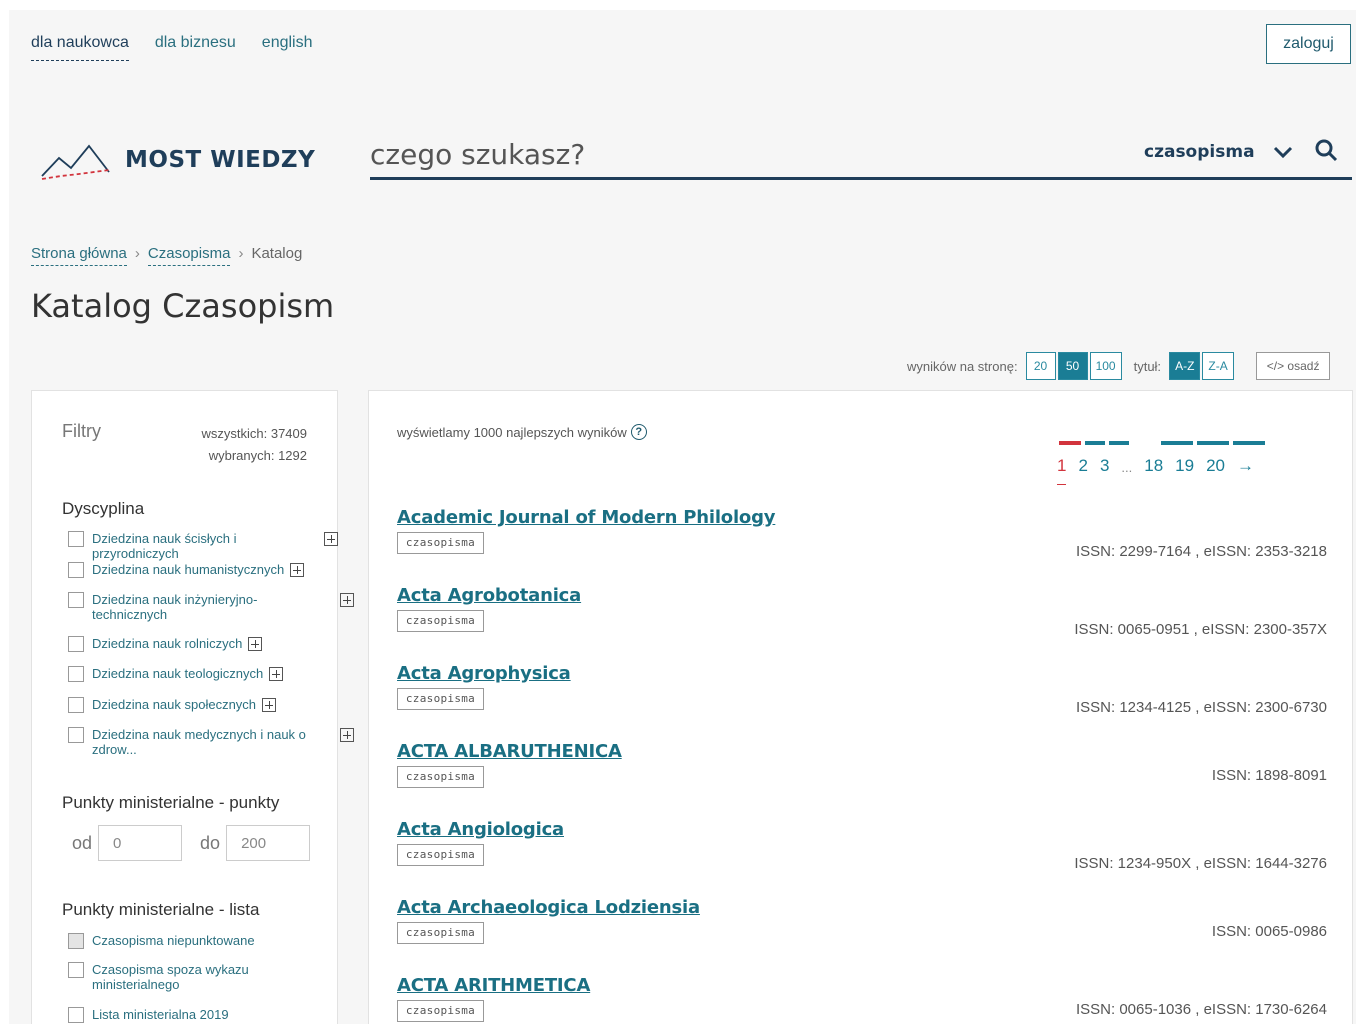  Describe the element at coordinates (1105, 366) in the screenshot. I see `per-page-100-button: 100` at that location.